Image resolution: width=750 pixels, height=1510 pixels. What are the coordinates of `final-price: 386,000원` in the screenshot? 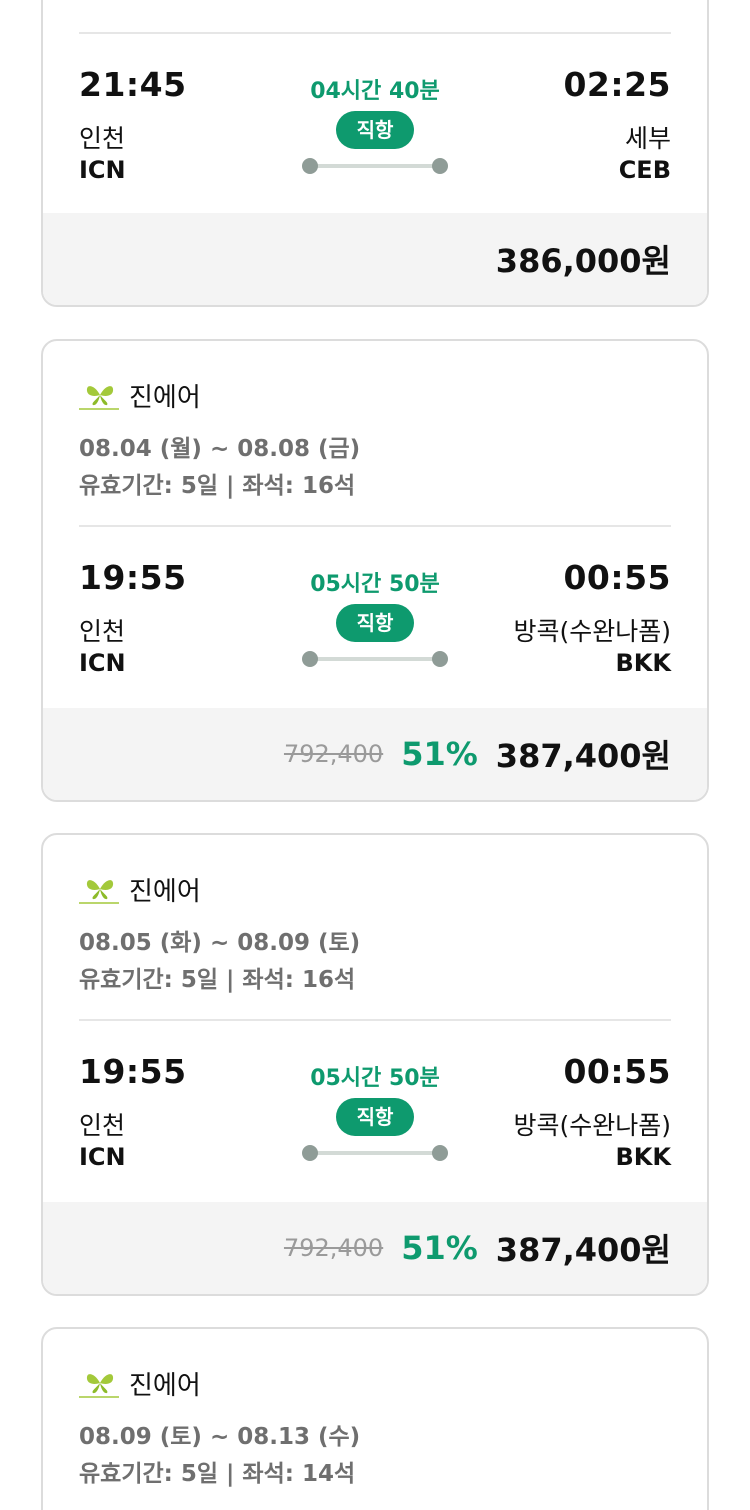 It's located at (583, 261).